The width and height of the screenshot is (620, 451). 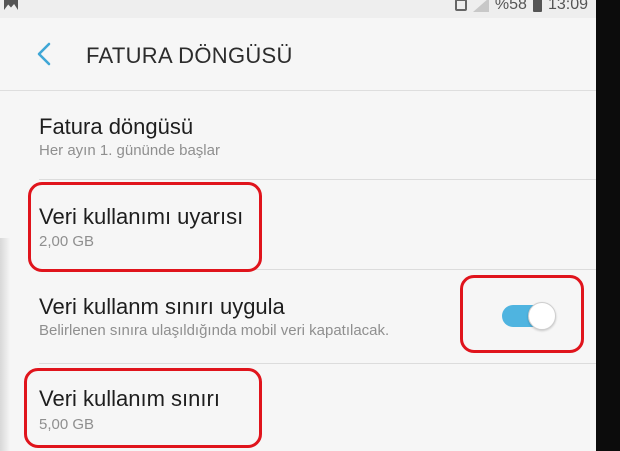 What do you see at coordinates (5, 344) in the screenshot?
I see `device-bezel` at bounding box center [5, 344].